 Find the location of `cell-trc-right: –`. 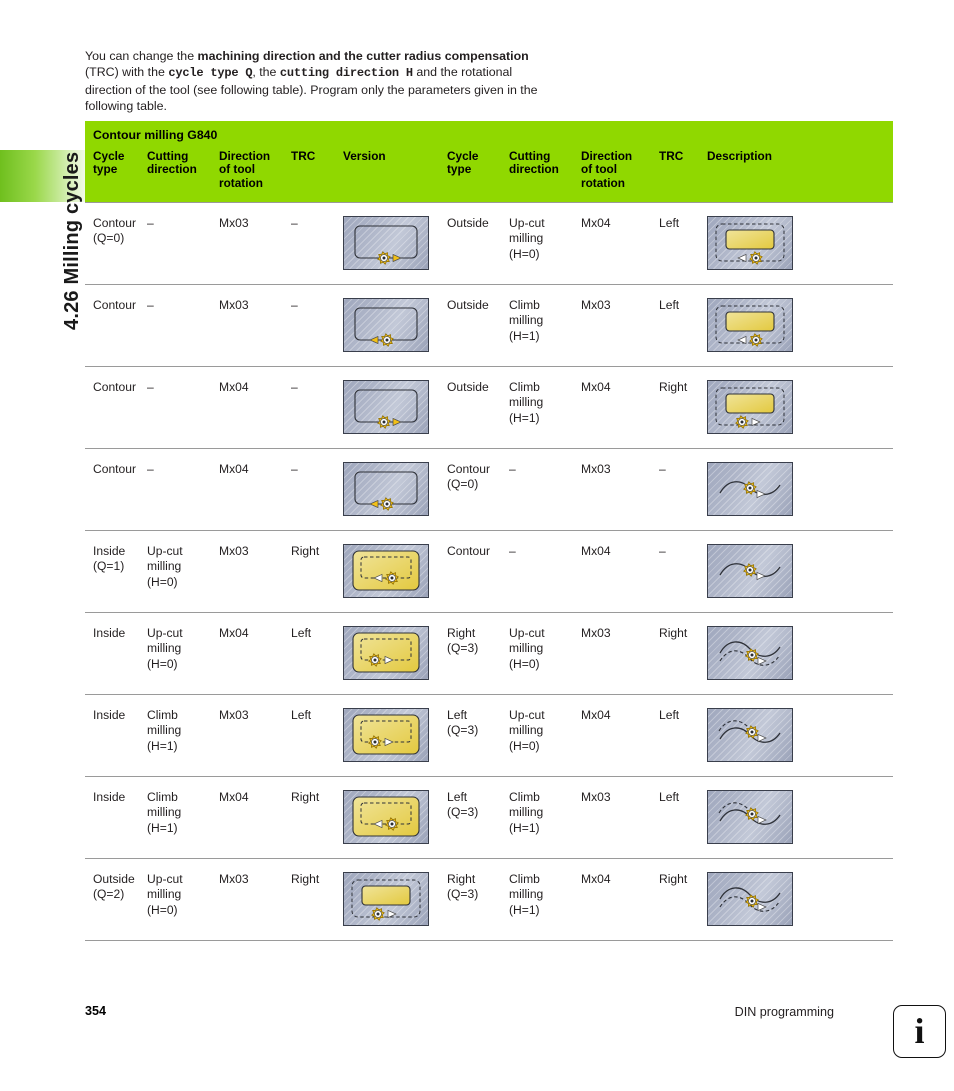

cell-trc-right: – is located at coordinates (683, 572).